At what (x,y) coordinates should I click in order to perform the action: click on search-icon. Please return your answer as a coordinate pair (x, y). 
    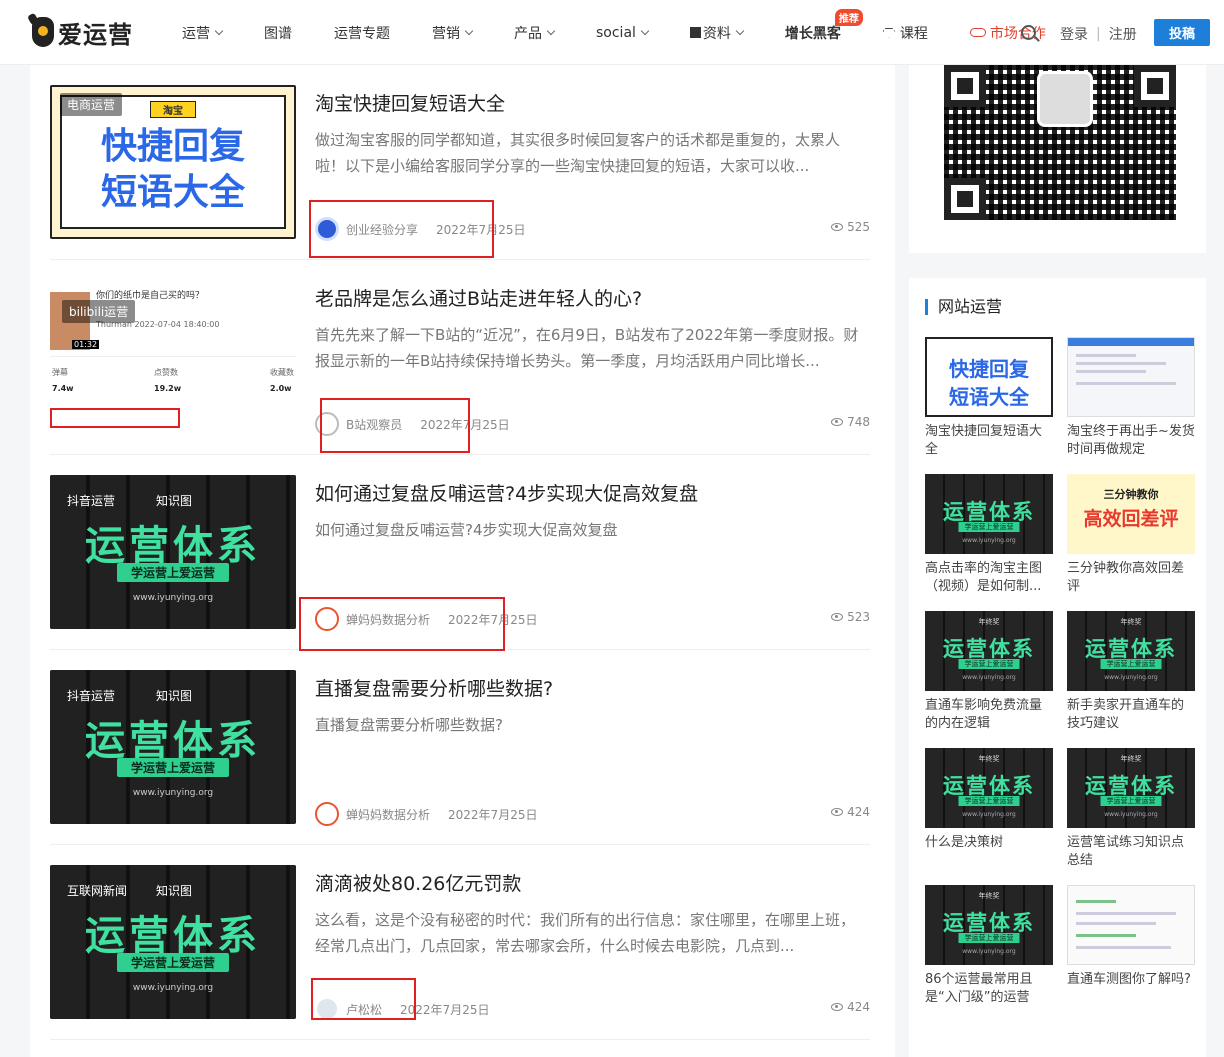
    Looking at the image, I should click on (1028, 32).